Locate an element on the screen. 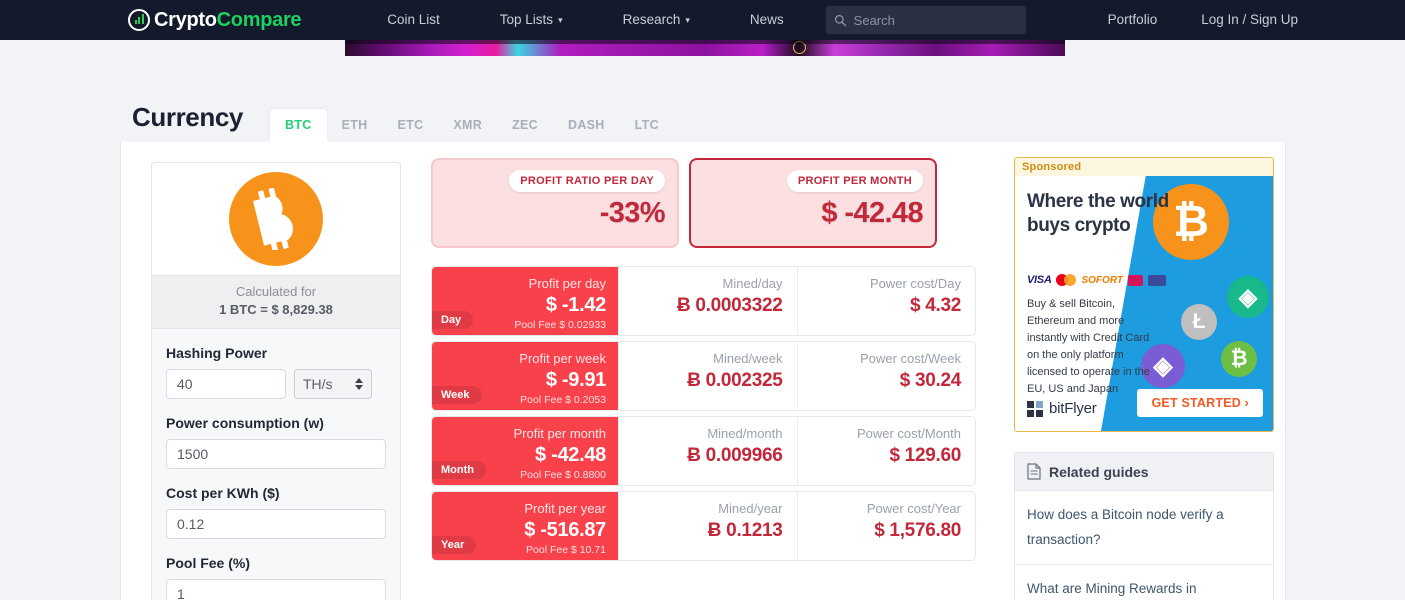 The image size is (1405, 600). bitcoin-cash-coin-icon: ₿ is located at coordinates (1239, 359).